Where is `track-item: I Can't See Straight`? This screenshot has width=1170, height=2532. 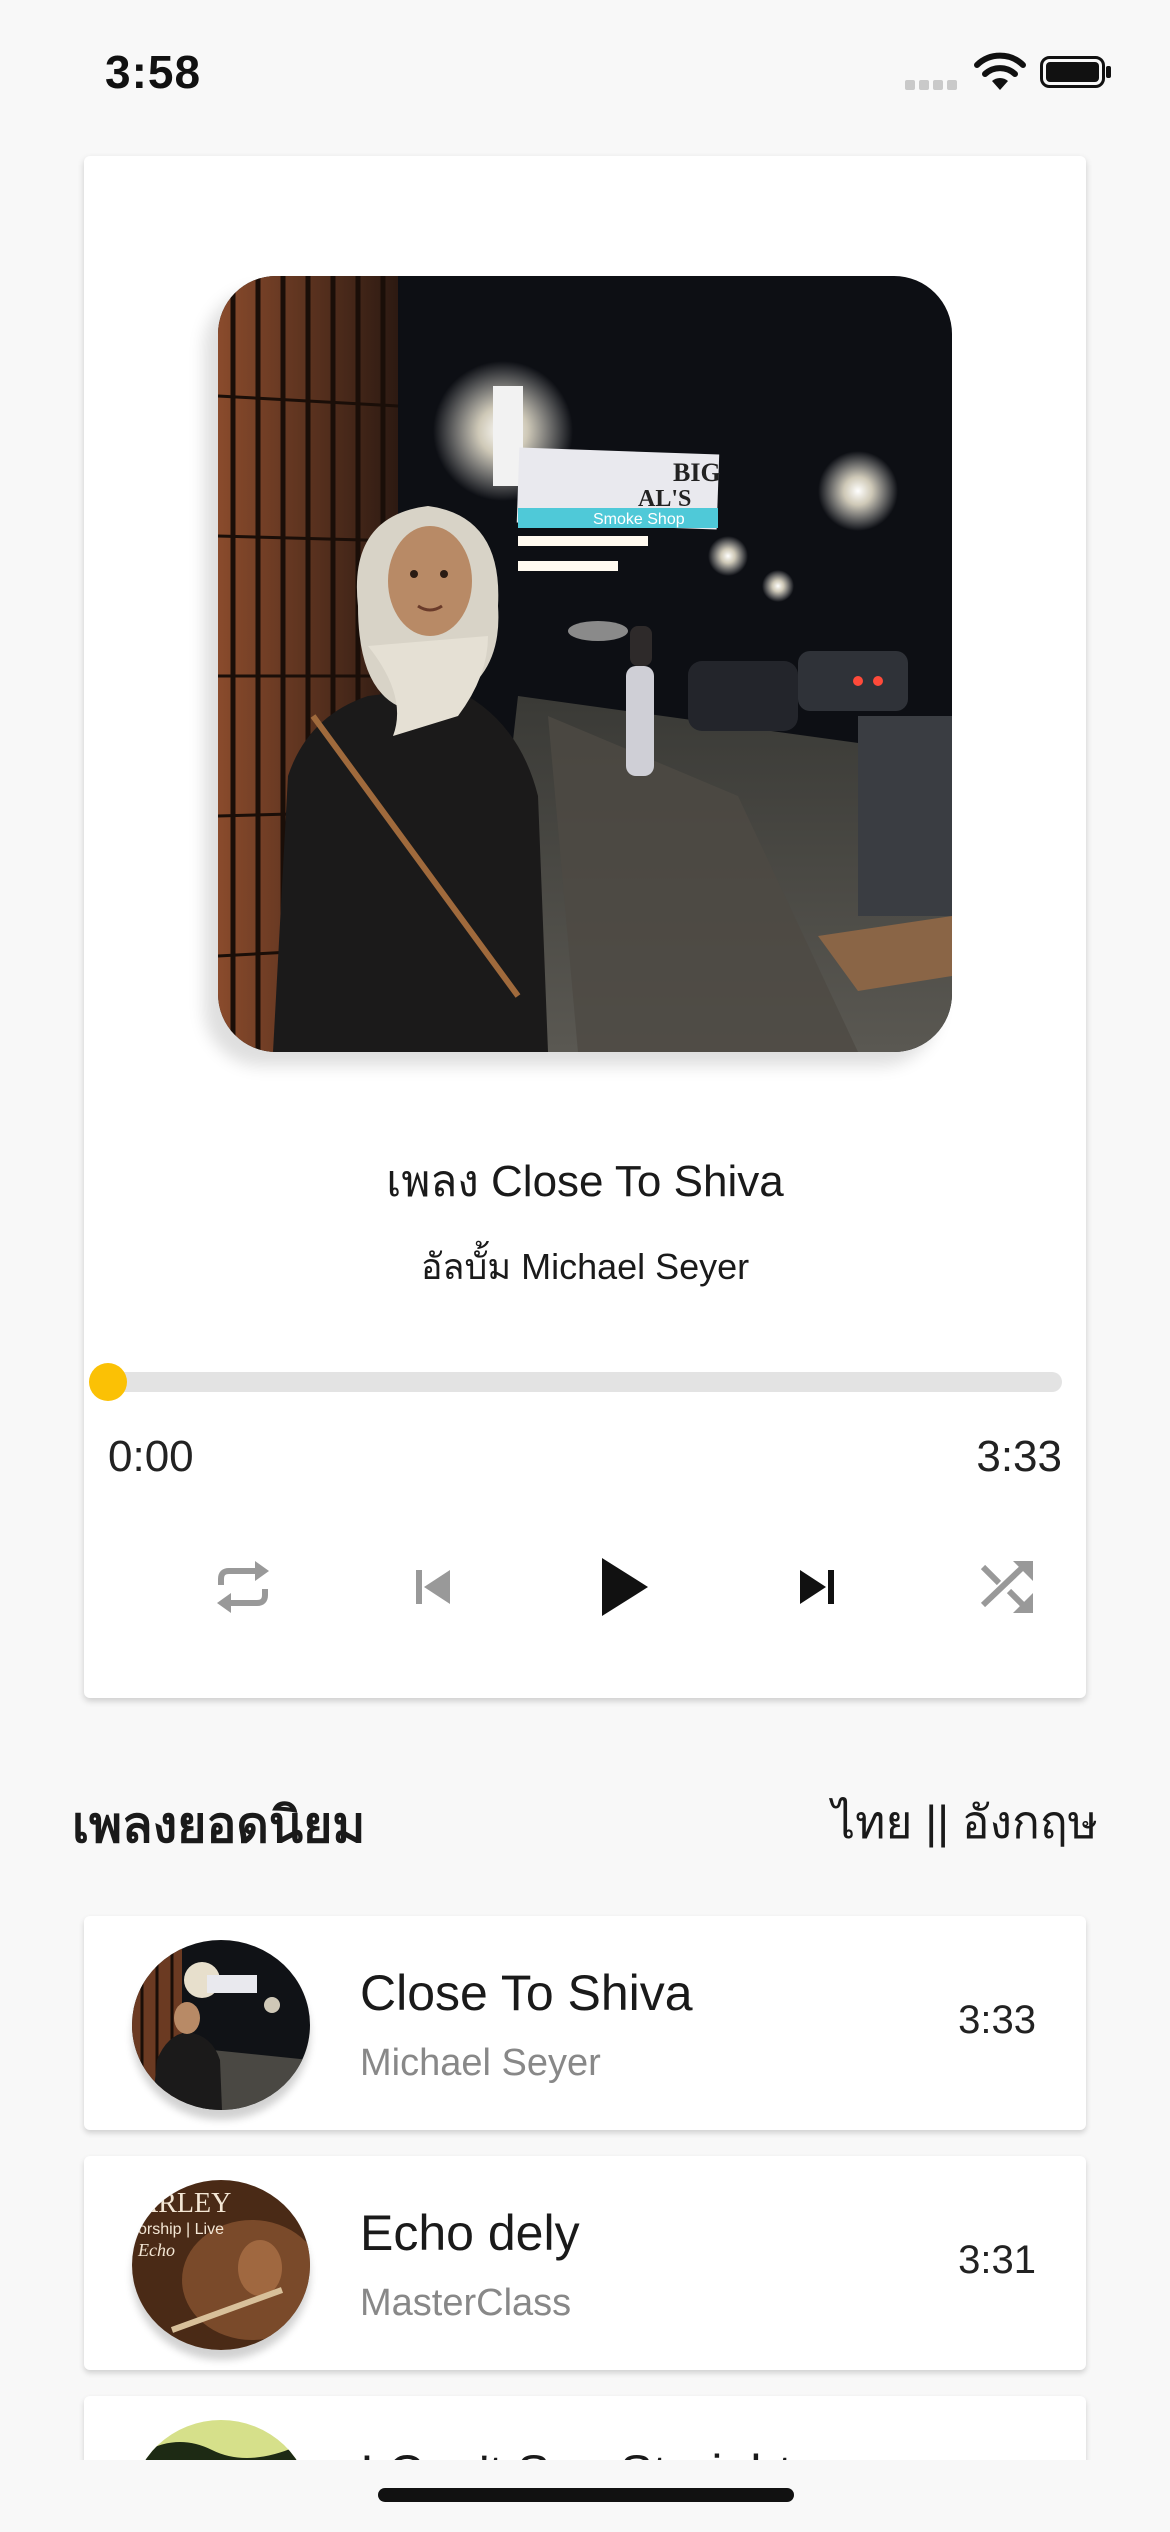
track-item: I Can't See Straight is located at coordinates (585, 2428).